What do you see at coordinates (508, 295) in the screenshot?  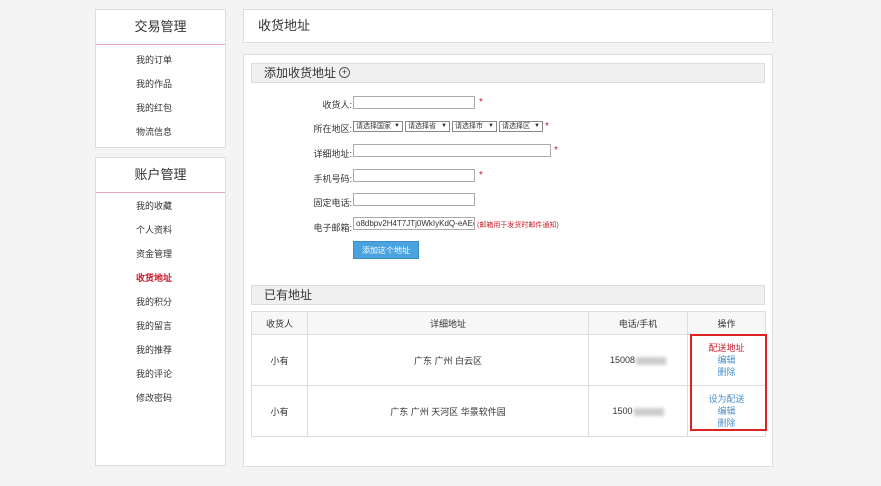 I see `existing-address-header: 已有地址` at bounding box center [508, 295].